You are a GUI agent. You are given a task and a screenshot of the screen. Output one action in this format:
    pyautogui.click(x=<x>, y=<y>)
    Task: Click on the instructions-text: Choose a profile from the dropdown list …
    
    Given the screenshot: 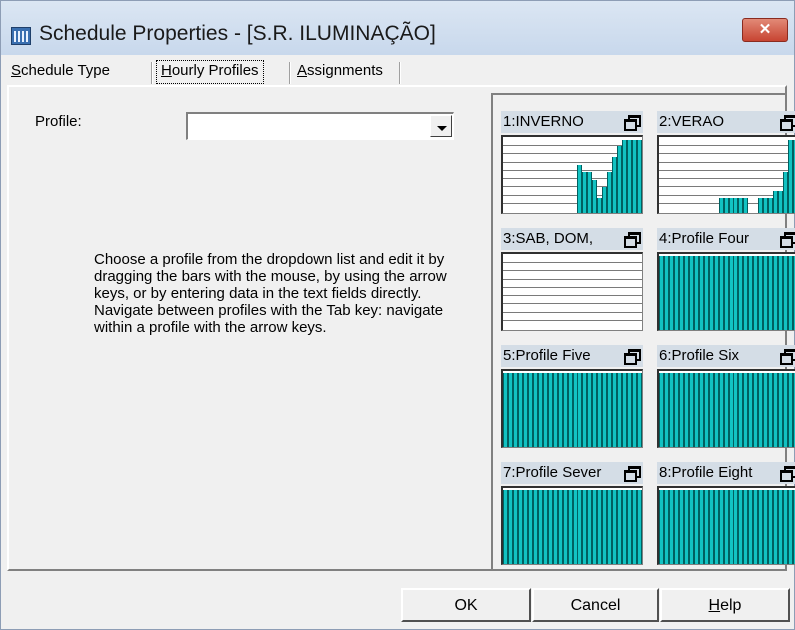 What is the action you would take?
    pyautogui.click(x=270, y=293)
    